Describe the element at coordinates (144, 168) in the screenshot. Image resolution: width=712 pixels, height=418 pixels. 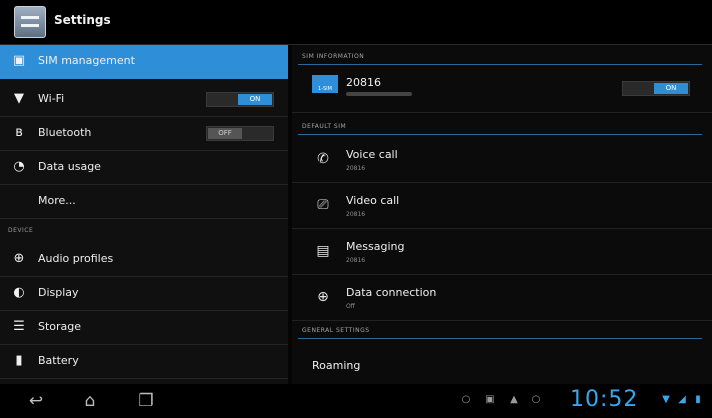
I see `sidebar-item-data-usage: ◔ Data usage` at that location.